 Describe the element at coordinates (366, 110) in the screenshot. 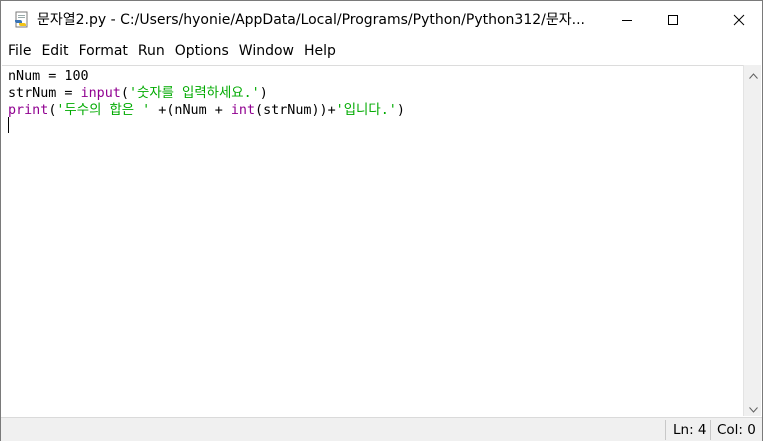

I see `string-token: '입니다.'` at that location.